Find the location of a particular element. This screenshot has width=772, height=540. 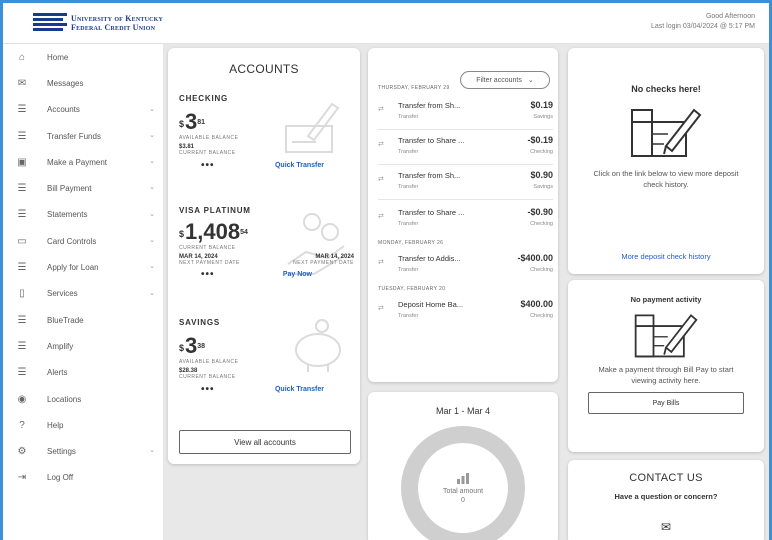

visa-current-balance: $1,40854 is located at coordinates (213, 231).